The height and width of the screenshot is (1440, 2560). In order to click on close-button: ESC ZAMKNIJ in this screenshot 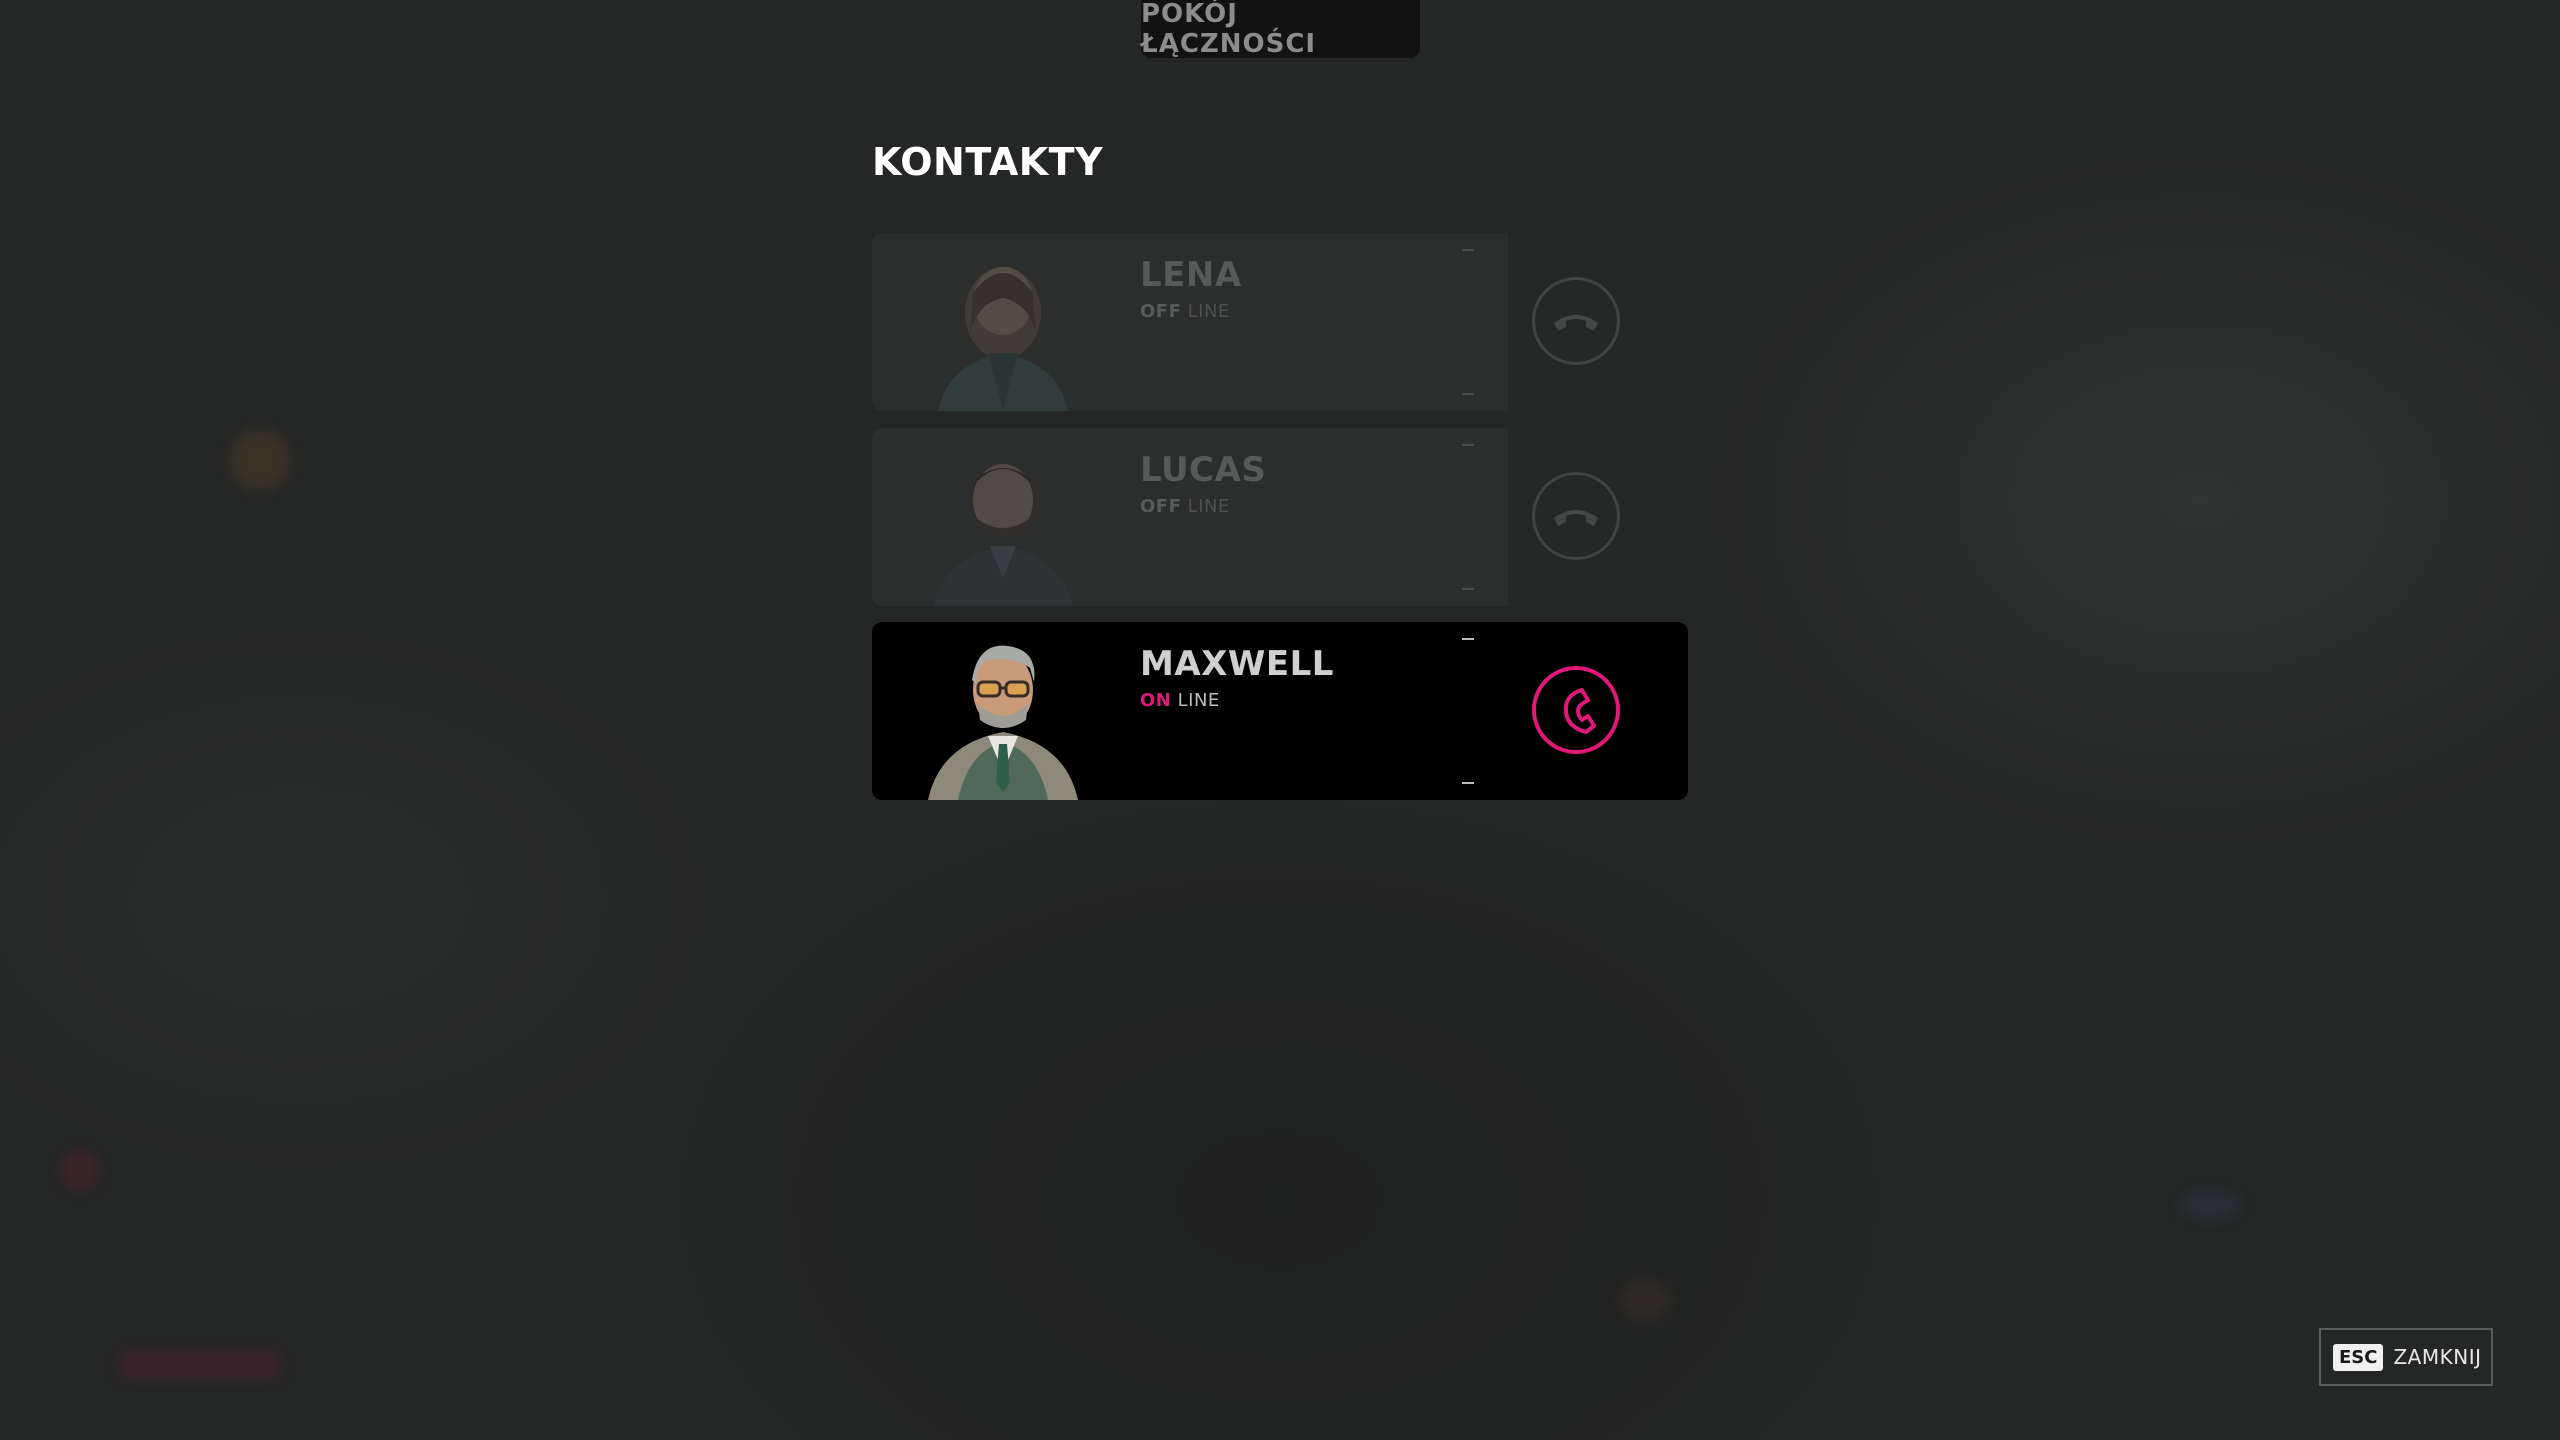, I will do `click(2406, 1357)`.